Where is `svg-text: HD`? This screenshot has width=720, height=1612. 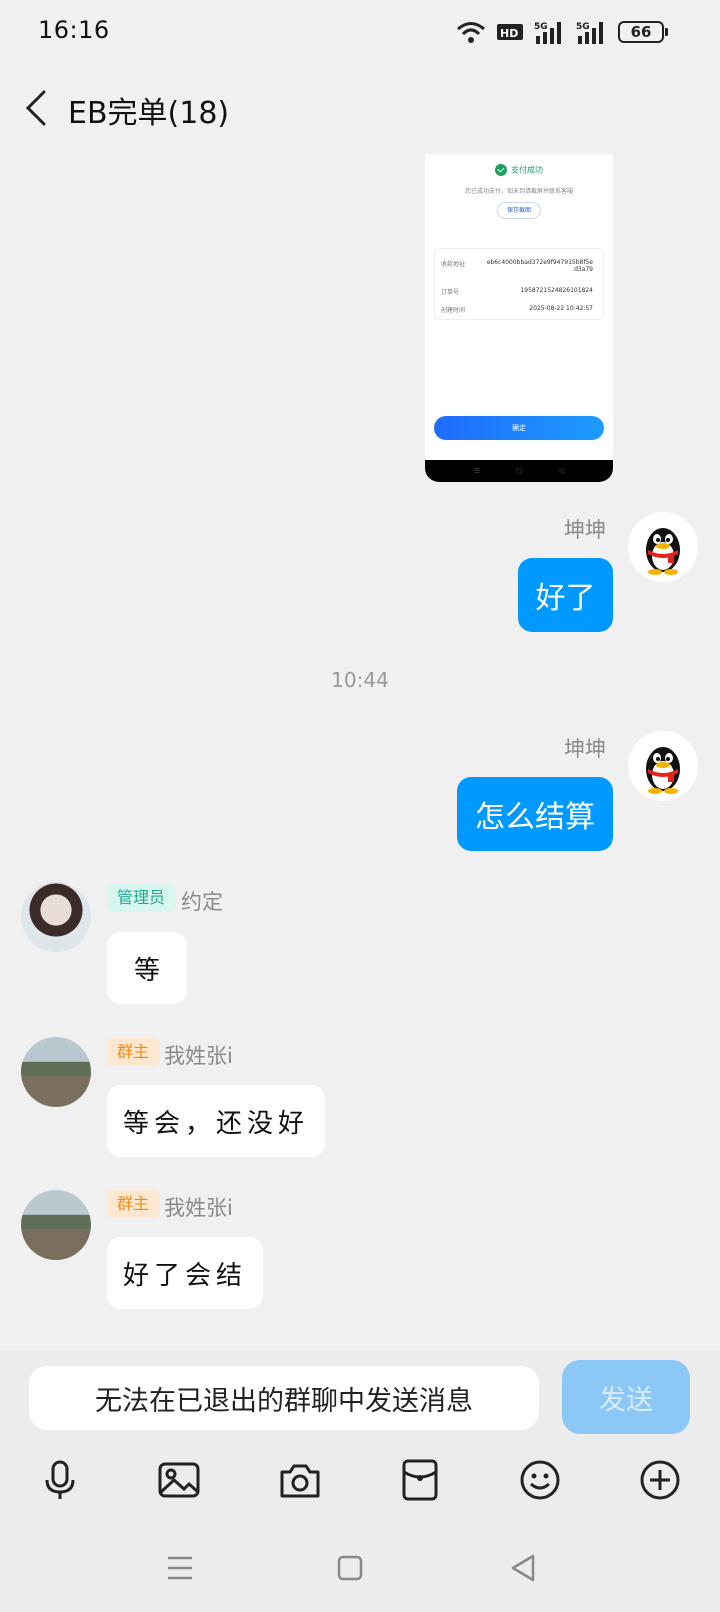 svg-text: HD is located at coordinates (509, 33).